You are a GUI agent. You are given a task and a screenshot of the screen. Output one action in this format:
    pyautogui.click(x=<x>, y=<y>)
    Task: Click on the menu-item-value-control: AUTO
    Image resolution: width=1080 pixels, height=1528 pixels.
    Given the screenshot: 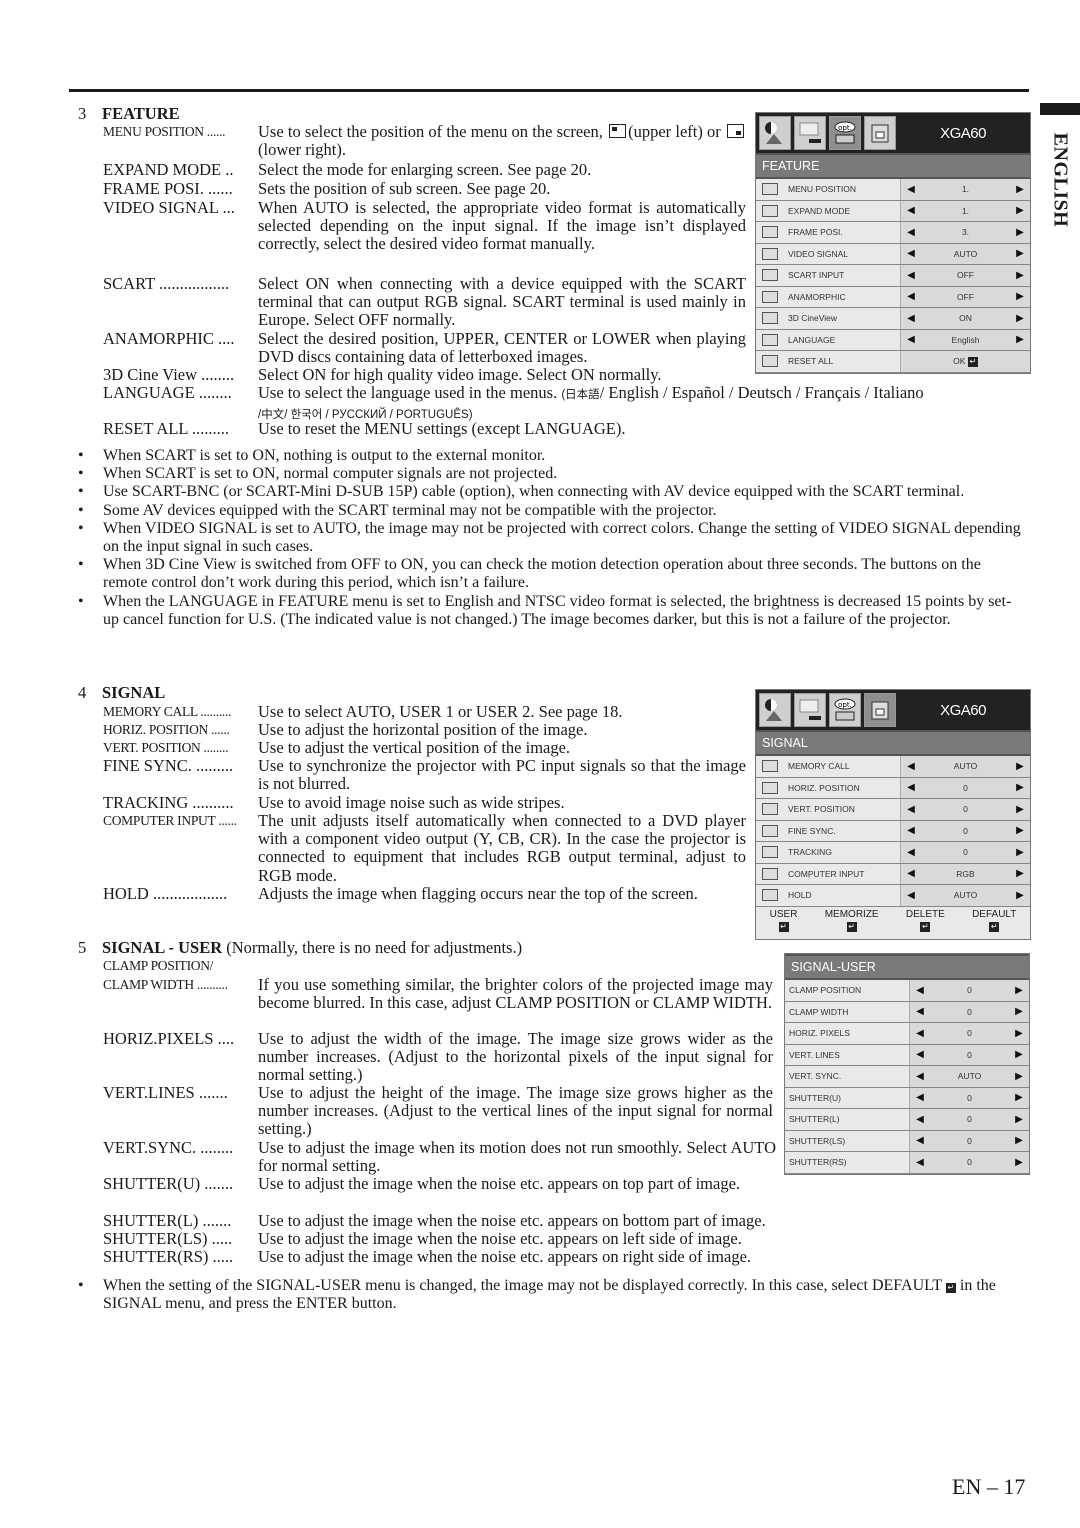 What is the action you would take?
    pyautogui.click(x=965, y=253)
    